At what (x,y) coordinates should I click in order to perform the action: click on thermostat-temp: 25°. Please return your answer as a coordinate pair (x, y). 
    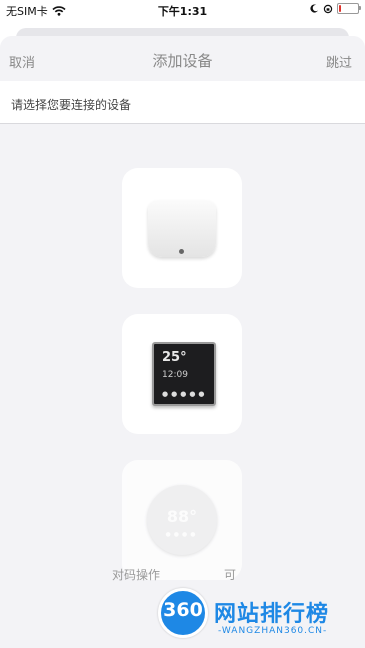
    Looking at the image, I should click on (174, 357).